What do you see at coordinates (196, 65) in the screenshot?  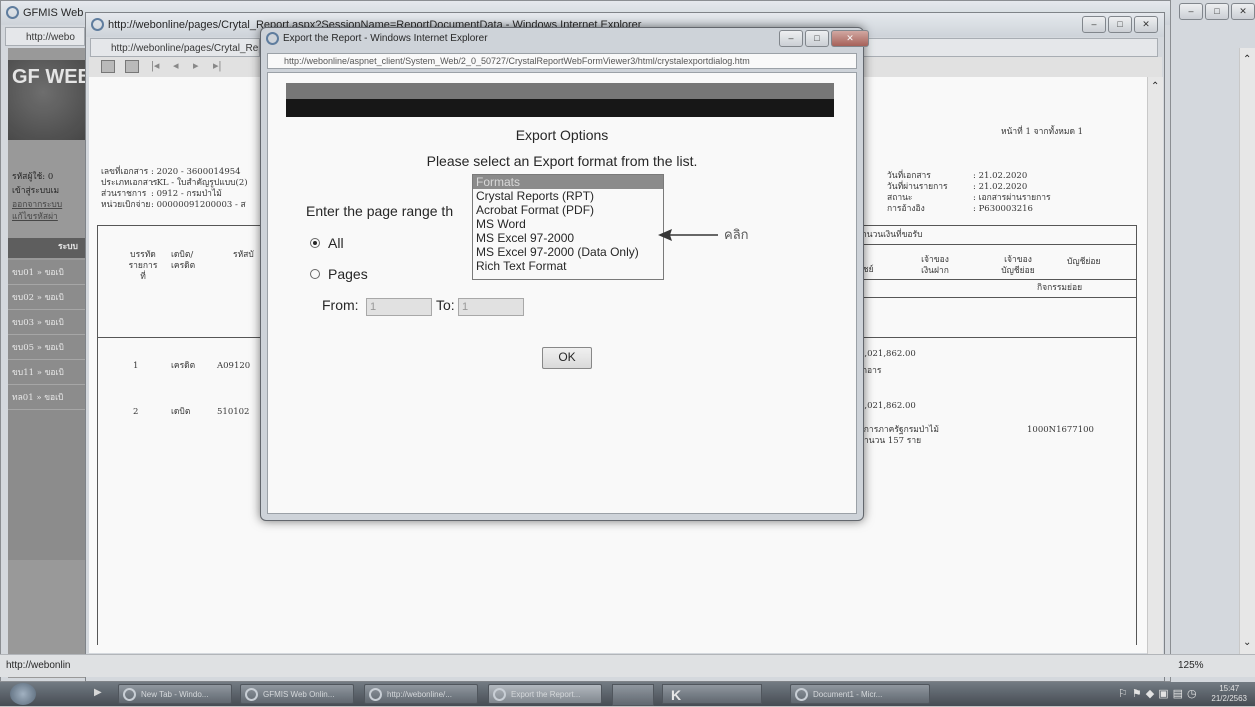 I see `next-page-icon: ▸` at bounding box center [196, 65].